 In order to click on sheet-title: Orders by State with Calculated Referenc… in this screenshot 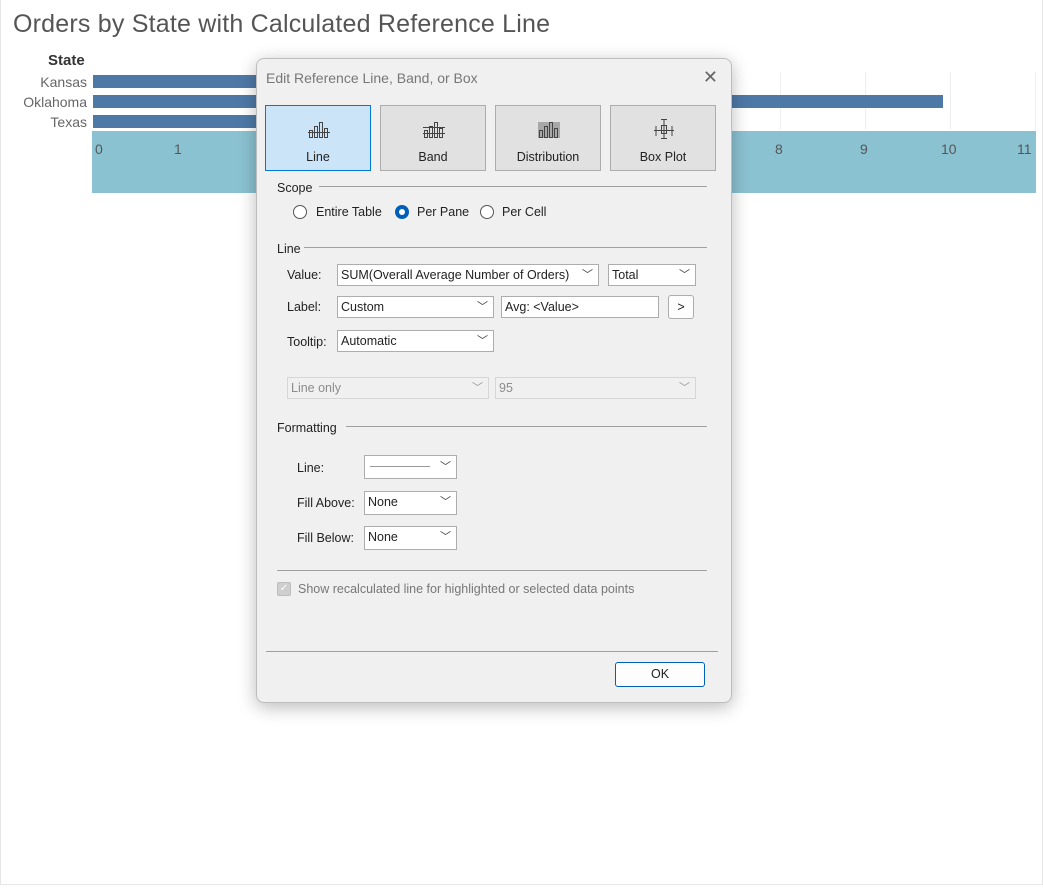, I will do `click(282, 24)`.